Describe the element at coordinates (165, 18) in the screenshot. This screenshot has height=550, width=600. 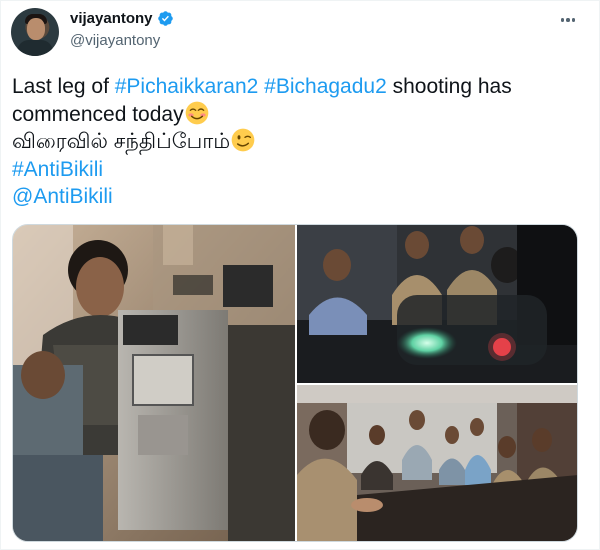
I see `verified-badge-icon` at that location.